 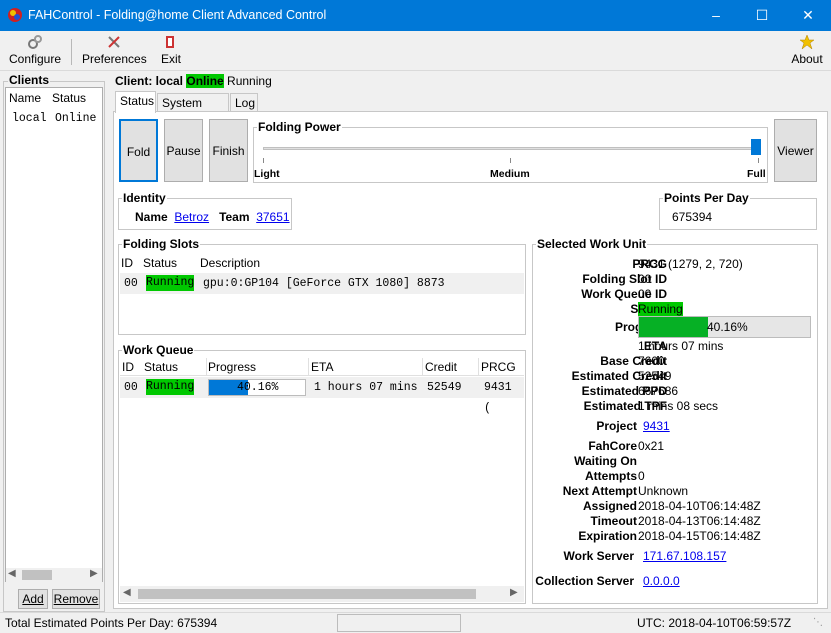 What do you see at coordinates (71, 52) in the screenshot?
I see `toolbar-separator` at bounding box center [71, 52].